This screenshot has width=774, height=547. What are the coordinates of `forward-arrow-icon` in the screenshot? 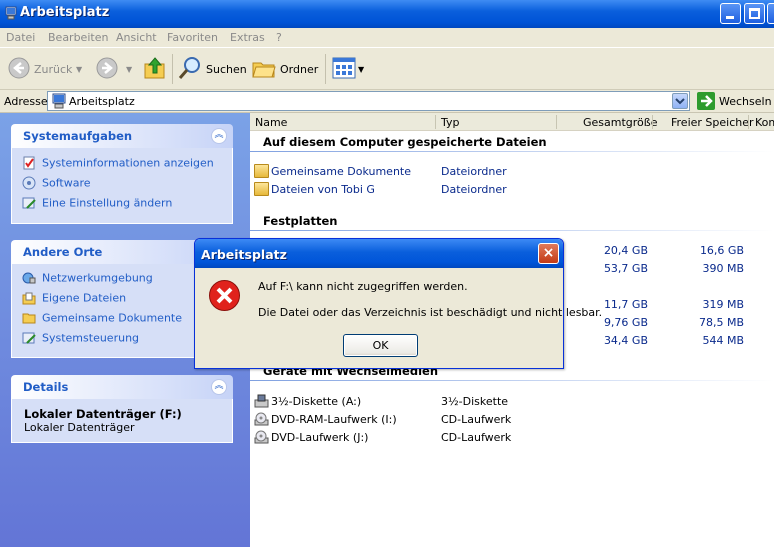 It's located at (107, 68).